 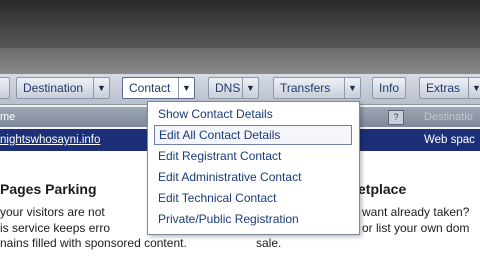 What do you see at coordinates (228, 88) in the screenshot?
I see `dns-button-label: DNS` at bounding box center [228, 88].